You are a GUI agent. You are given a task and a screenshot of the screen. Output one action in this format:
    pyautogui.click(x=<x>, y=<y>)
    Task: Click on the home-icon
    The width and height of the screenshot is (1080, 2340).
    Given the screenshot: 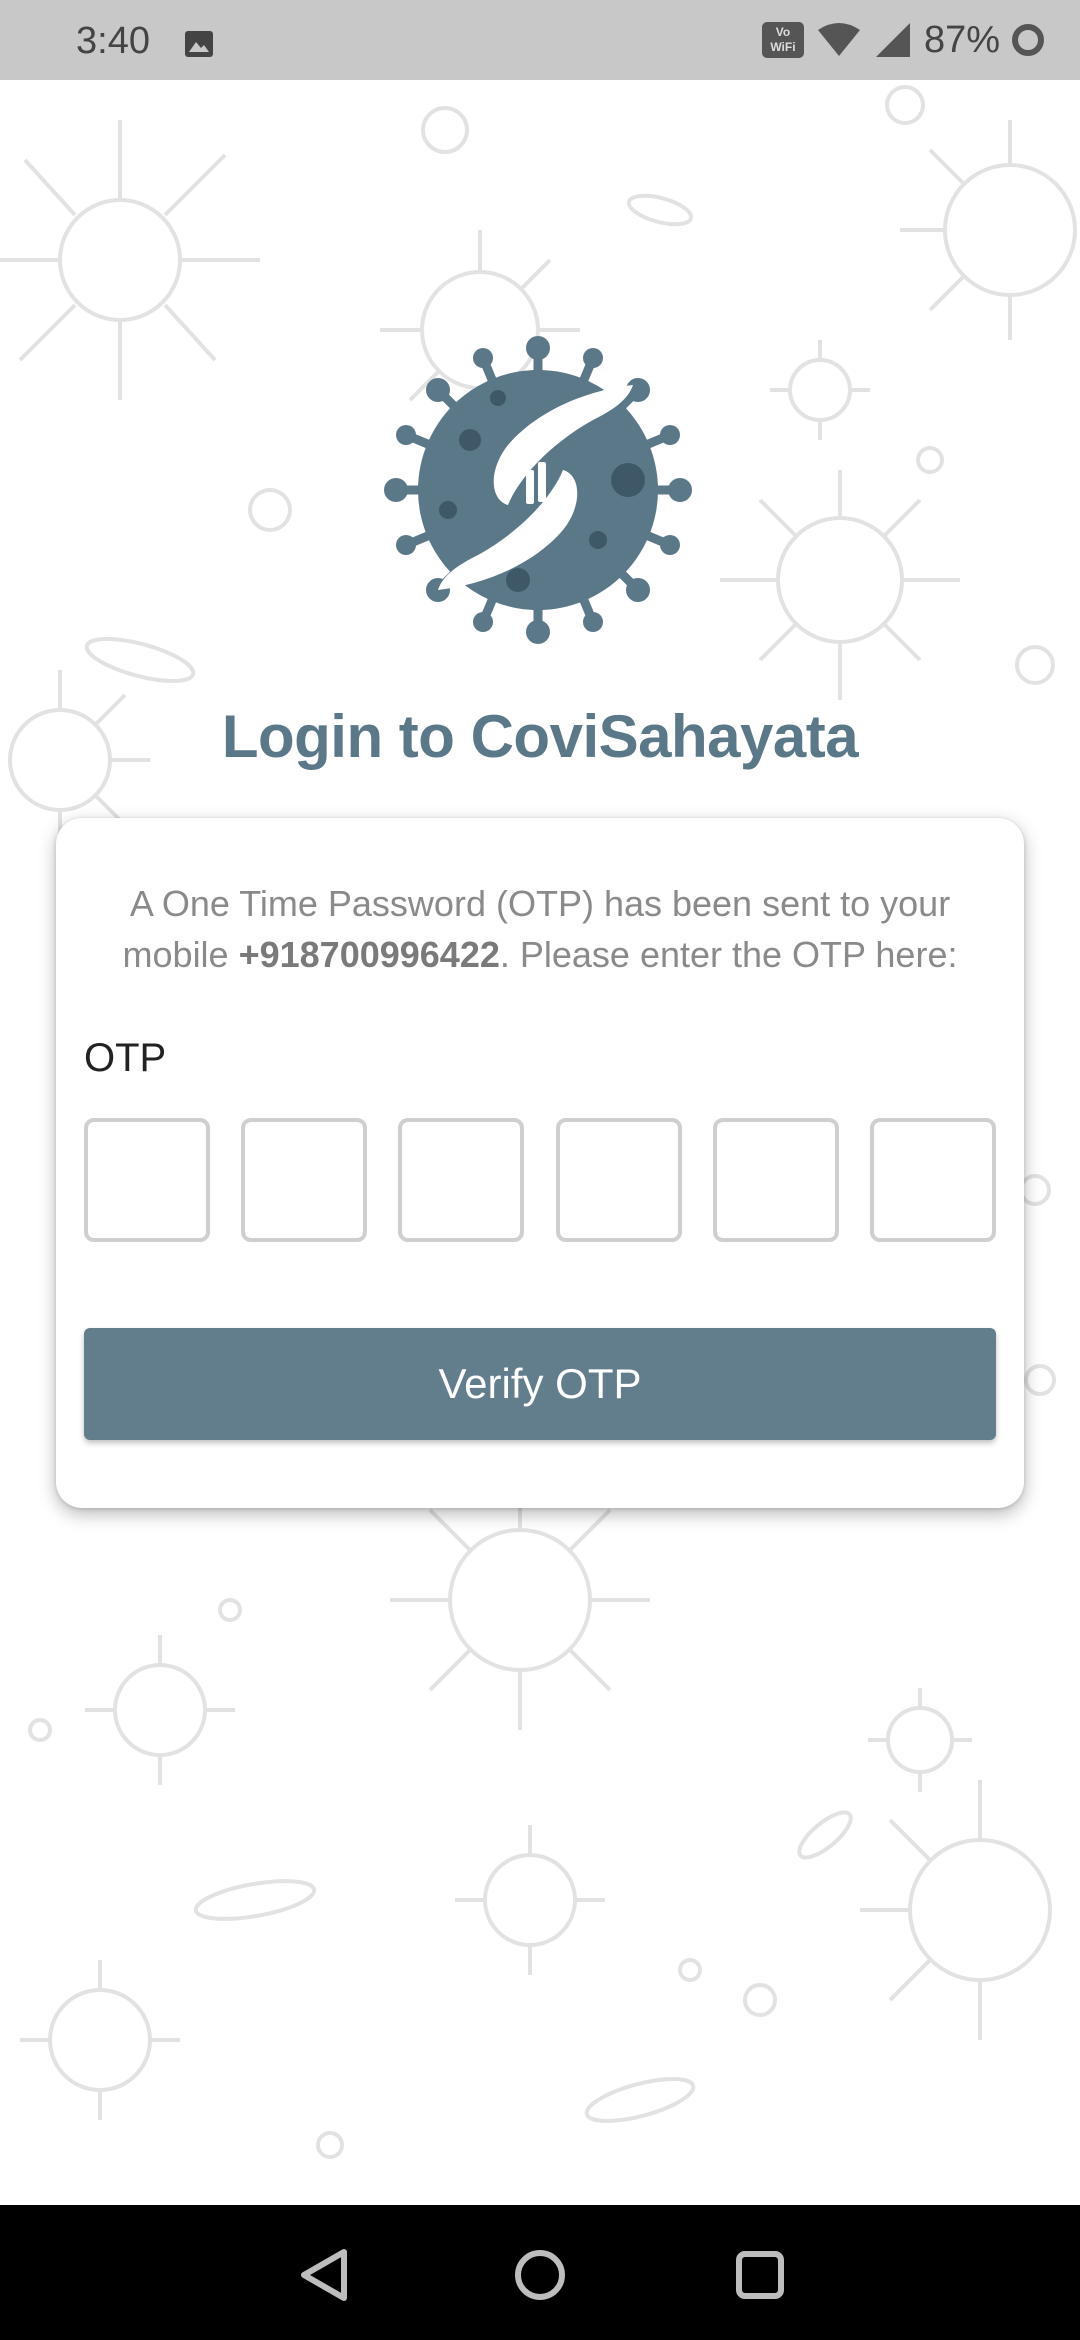 What is the action you would take?
    pyautogui.click(x=540, y=2275)
    